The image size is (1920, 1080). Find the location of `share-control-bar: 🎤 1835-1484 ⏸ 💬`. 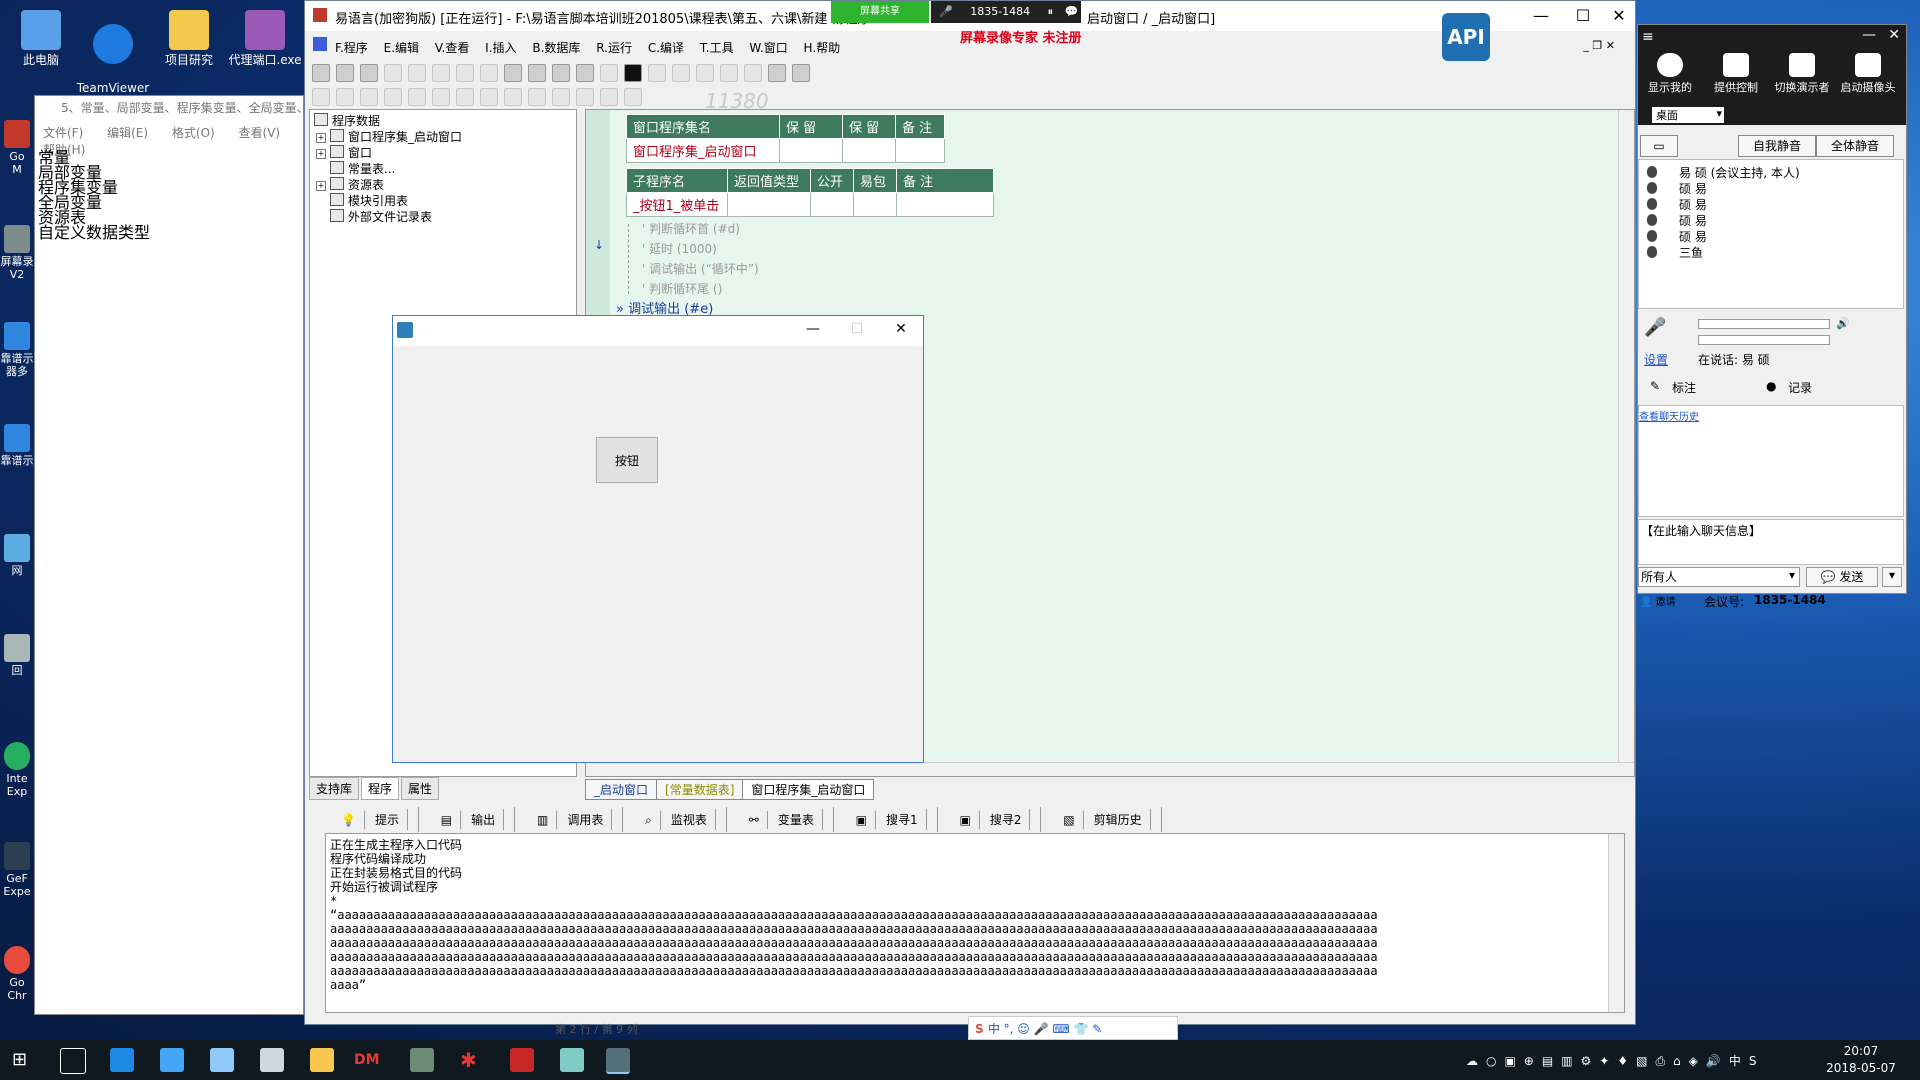

share-control-bar: 🎤 1835-1484 ⏸ 💬 is located at coordinates (1006, 12).